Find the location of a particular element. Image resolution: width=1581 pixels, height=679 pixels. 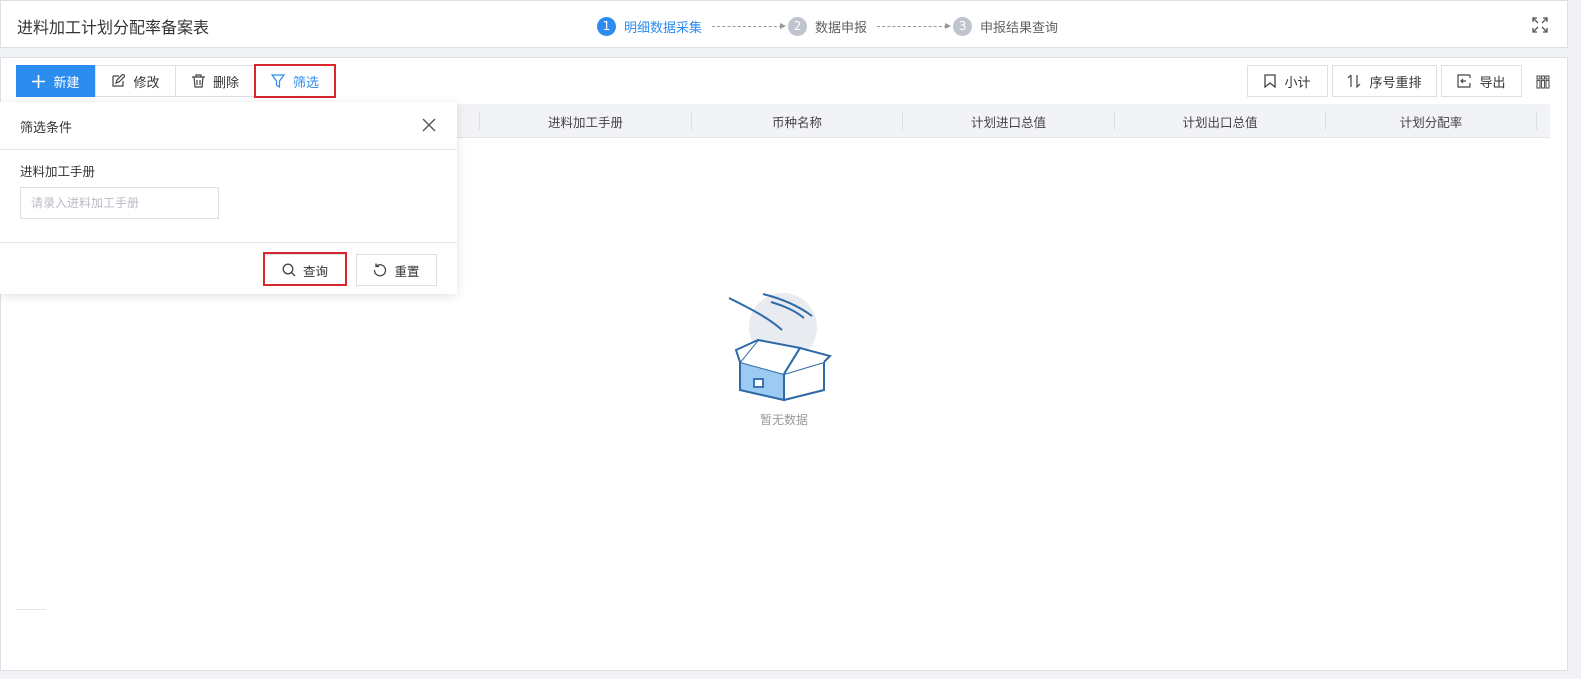

step-2-label: 数据申报 is located at coordinates (841, 28).